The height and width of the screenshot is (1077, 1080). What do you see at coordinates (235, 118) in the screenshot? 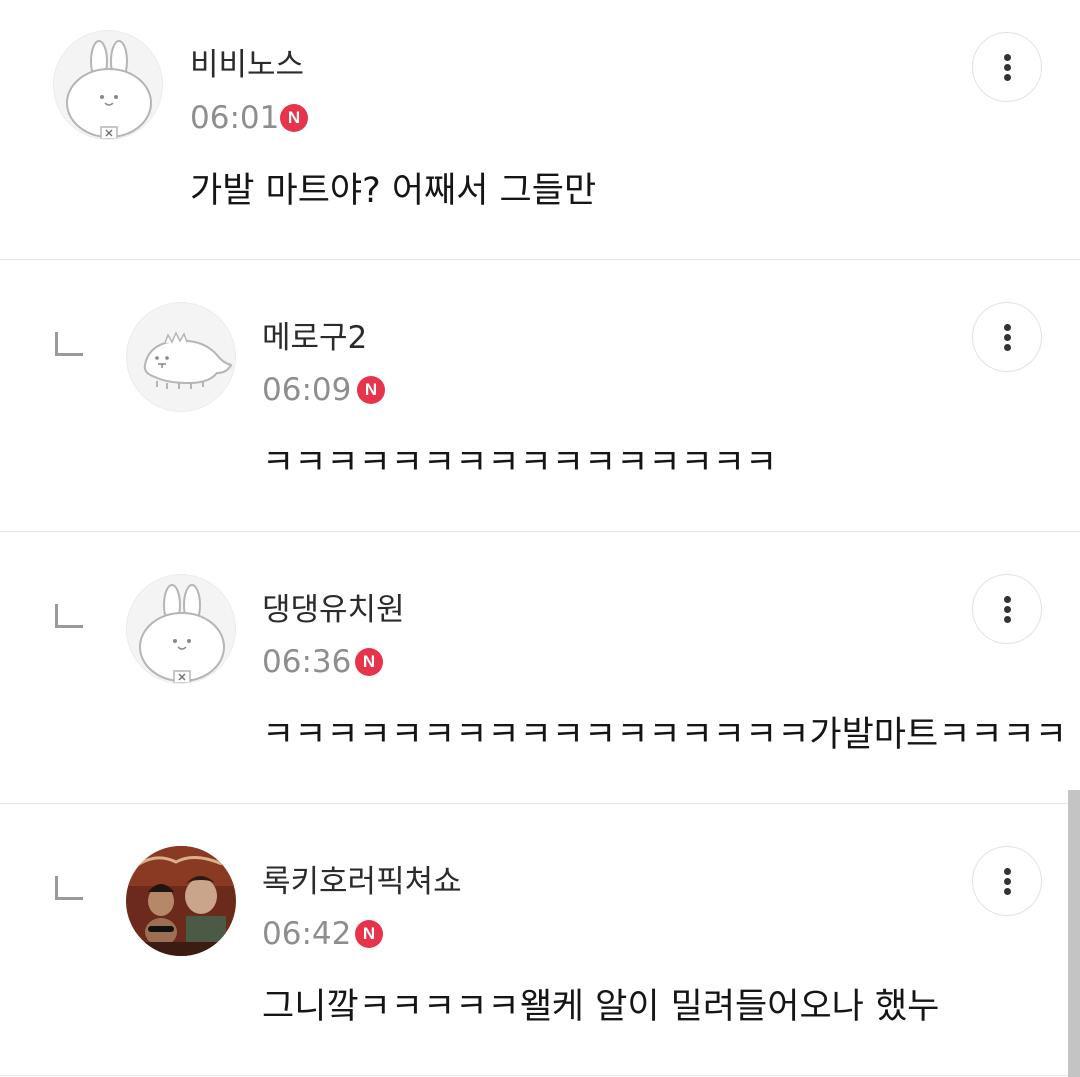
I see `comment-time: 06:01` at bounding box center [235, 118].